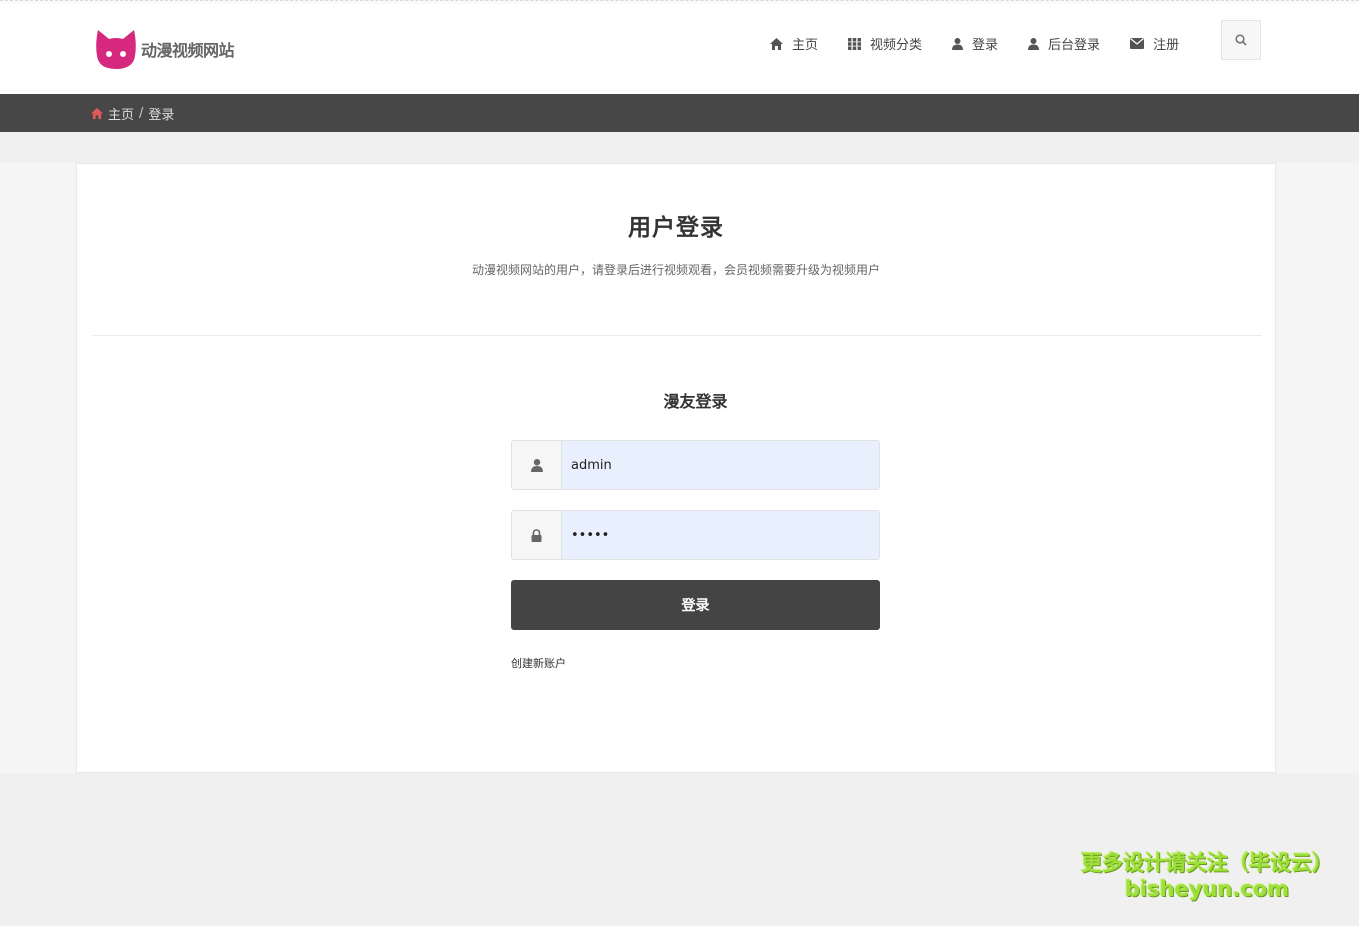 This screenshot has height=926, width=1359. What do you see at coordinates (896, 45) in the screenshot?
I see `nav-label: 视频分类` at bounding box center [896, 45].